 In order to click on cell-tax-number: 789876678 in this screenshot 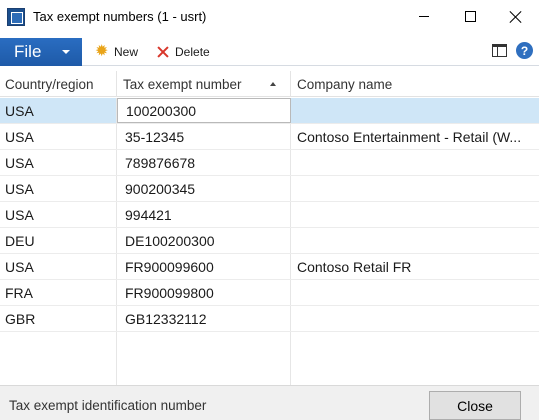, I will do `click(204, 162)`.